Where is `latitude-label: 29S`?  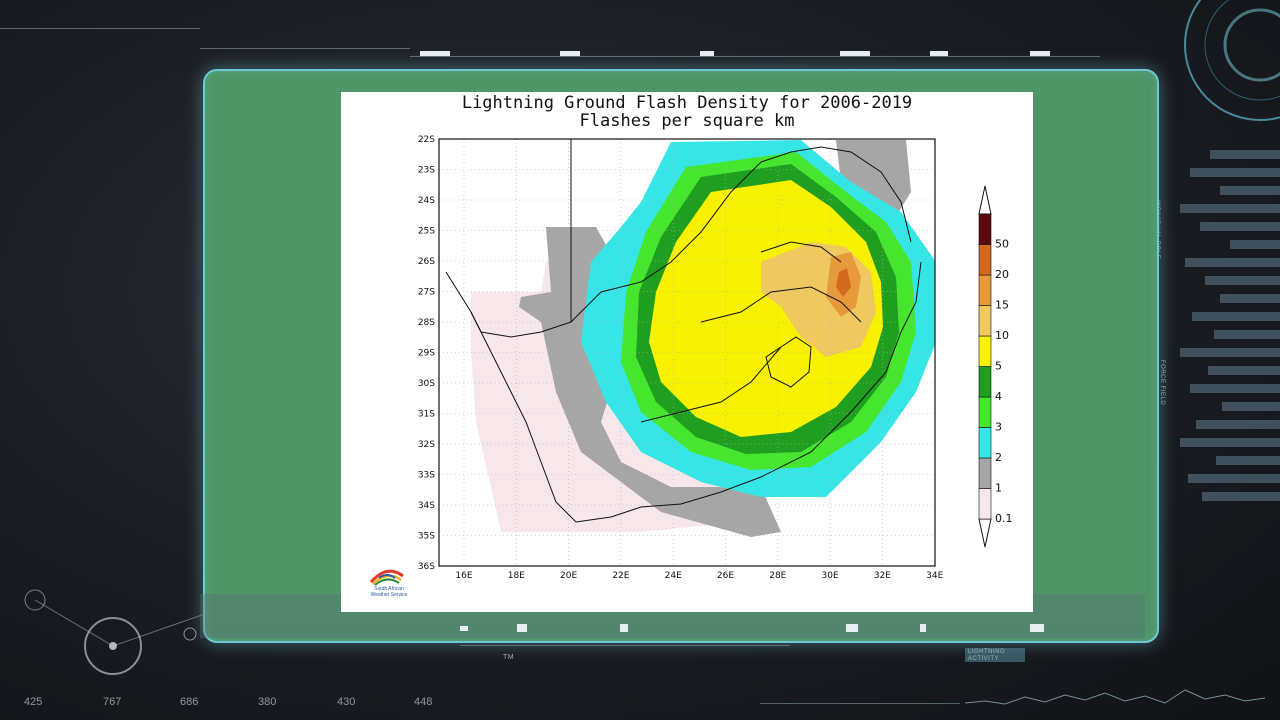 latitude-label: 29S is located at coordinates (426, 354).